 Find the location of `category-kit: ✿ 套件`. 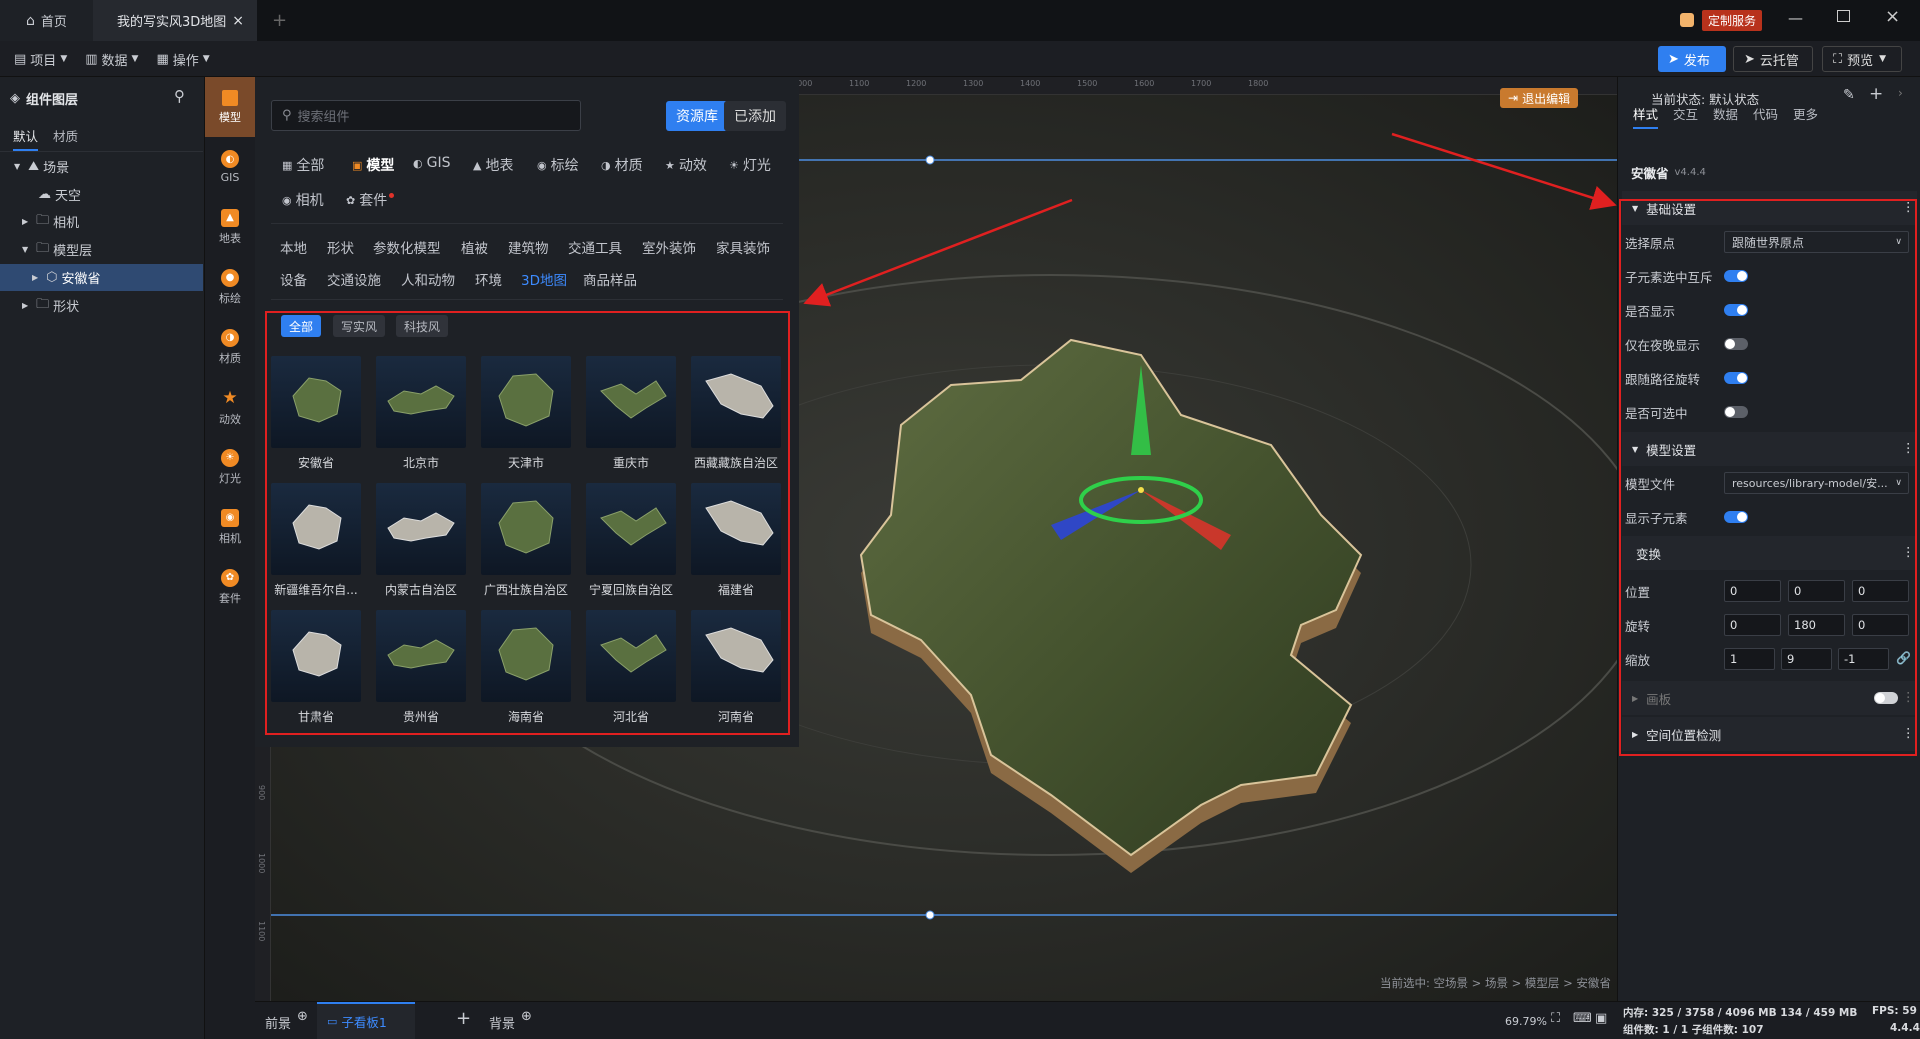

category-kit: ✿ 套件 is located at coordinates (230, 587).